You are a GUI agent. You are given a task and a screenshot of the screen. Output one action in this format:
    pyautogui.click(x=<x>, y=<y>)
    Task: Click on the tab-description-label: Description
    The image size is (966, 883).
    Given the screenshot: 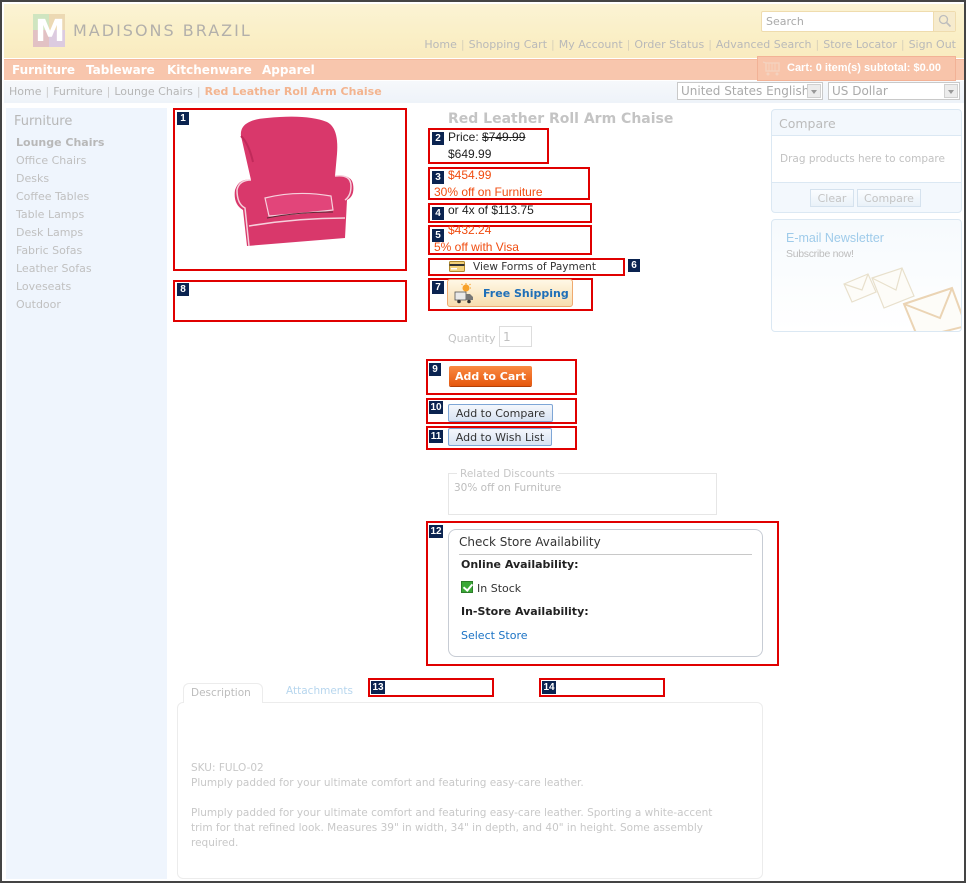 What is the action you would take?
    pyautogui.click(x=221, y=693)
    